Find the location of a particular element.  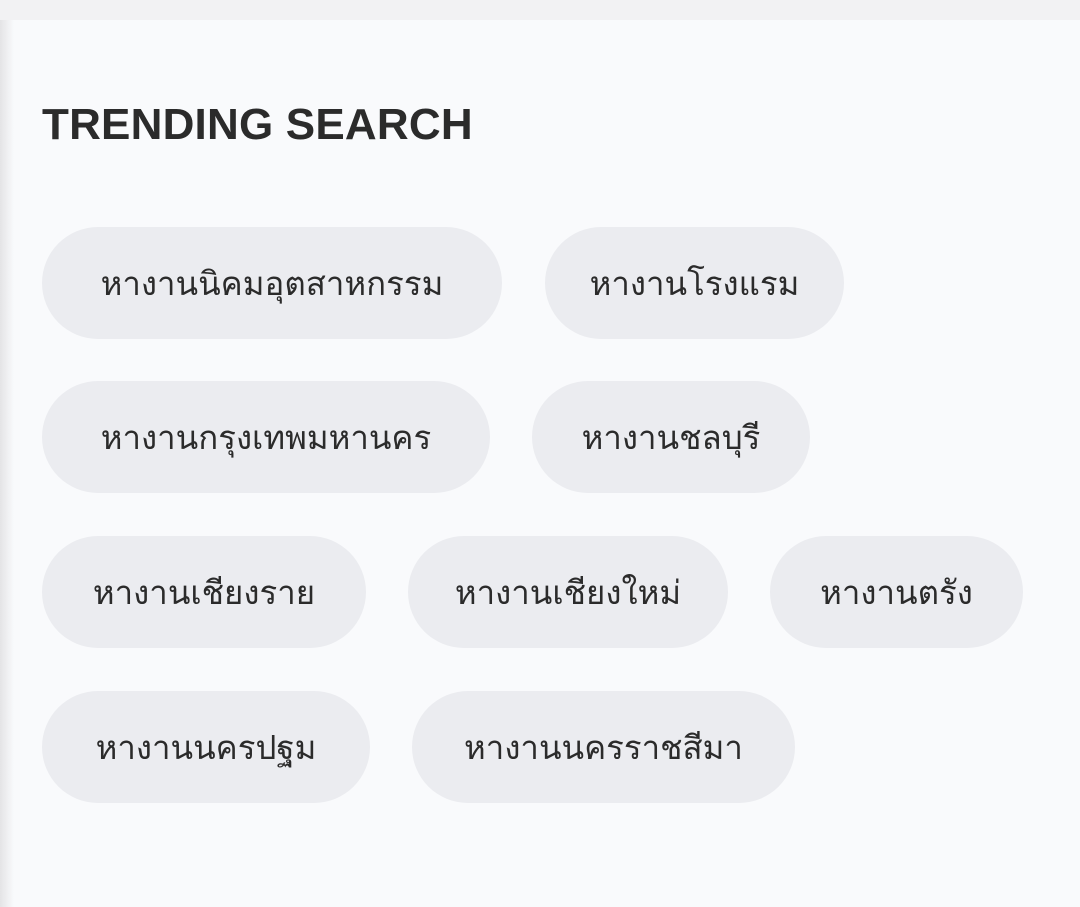

trending-chip: หางานนครราชสีมา is located at coordinates (603, 747).